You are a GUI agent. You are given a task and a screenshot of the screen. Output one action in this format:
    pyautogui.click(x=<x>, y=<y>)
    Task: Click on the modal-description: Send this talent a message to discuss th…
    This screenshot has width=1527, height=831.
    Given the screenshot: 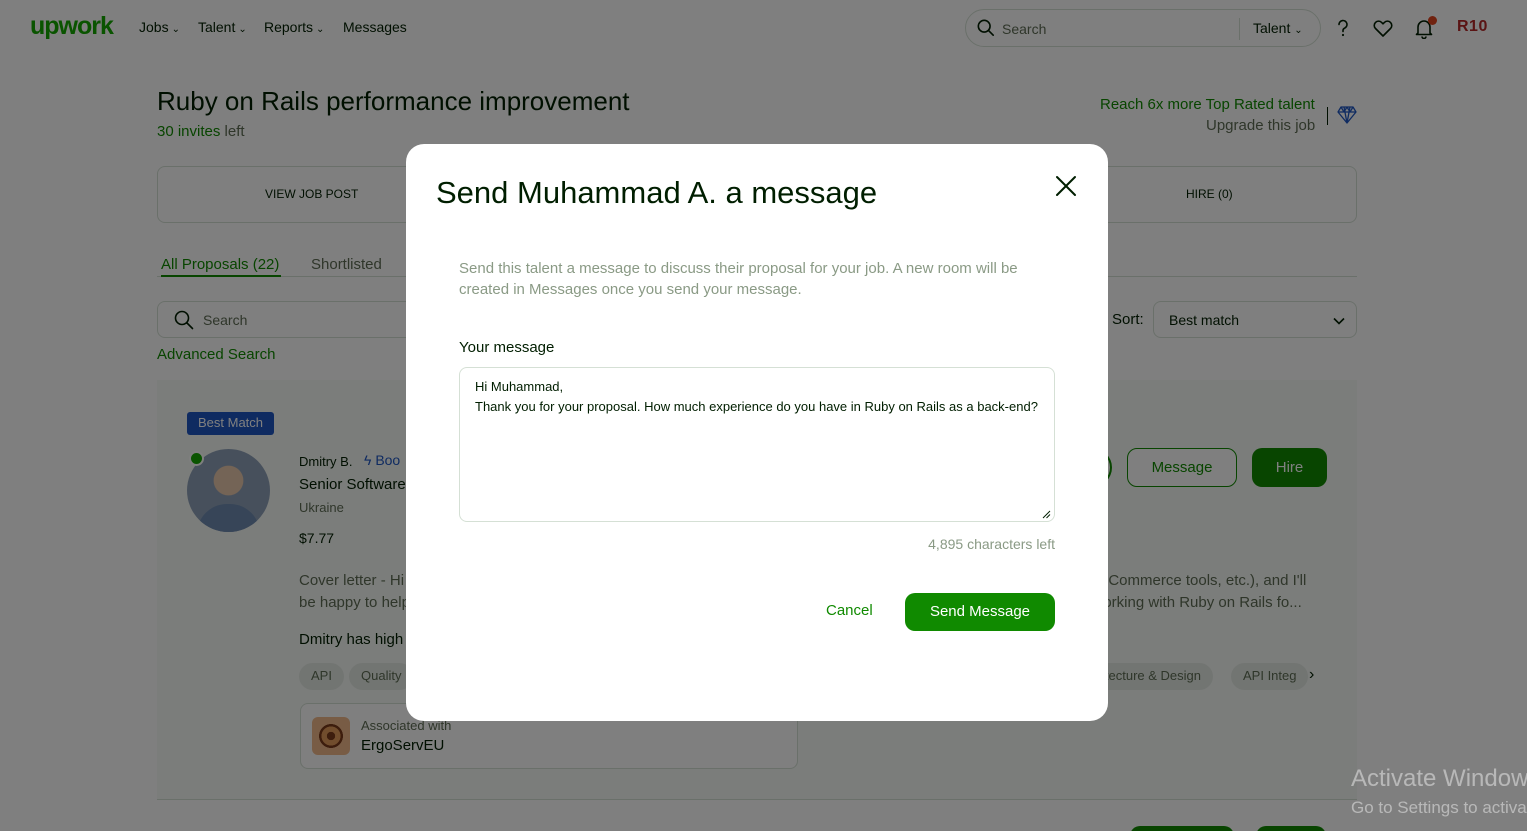 What is the action you would take?
    pyautogui.click(x=738, y=279)
    